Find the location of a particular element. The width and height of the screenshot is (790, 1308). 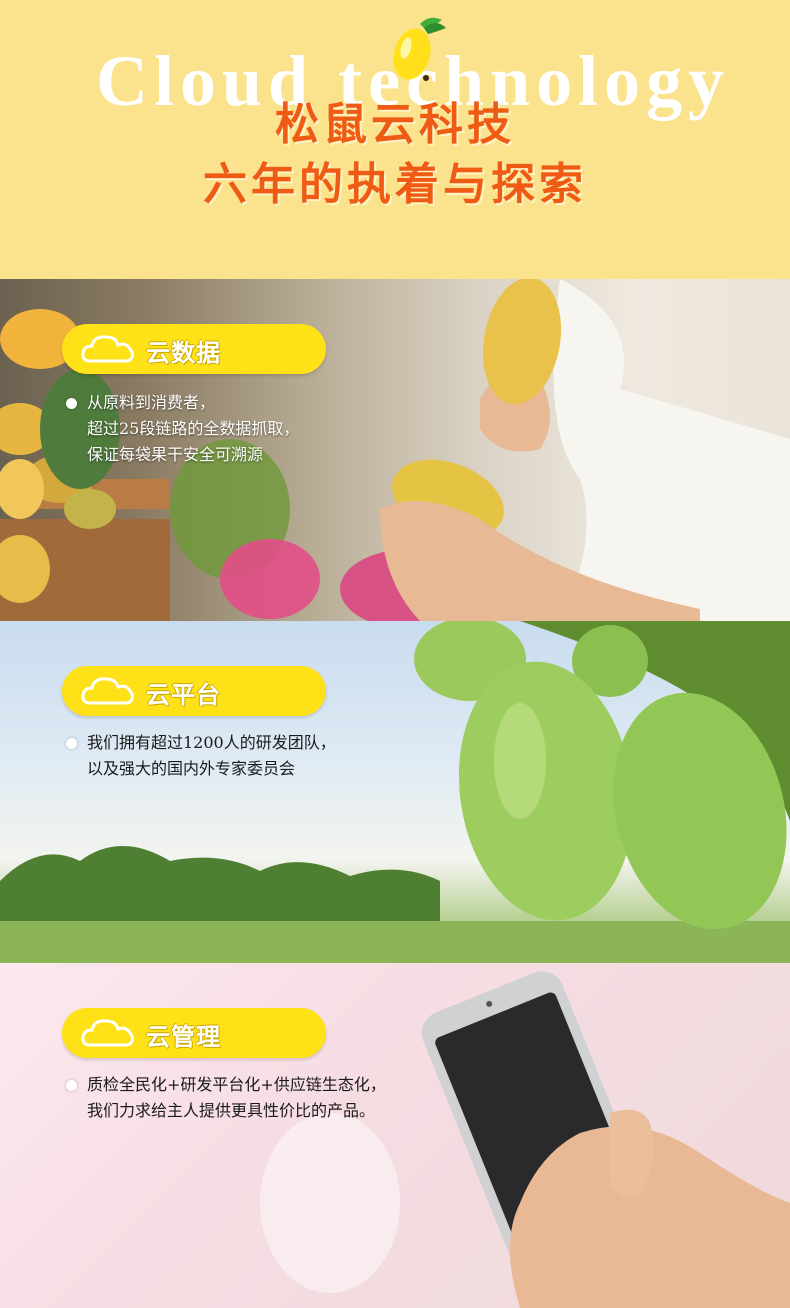

page-title: 松鼠云科技 is located at coordinates (395, 124).